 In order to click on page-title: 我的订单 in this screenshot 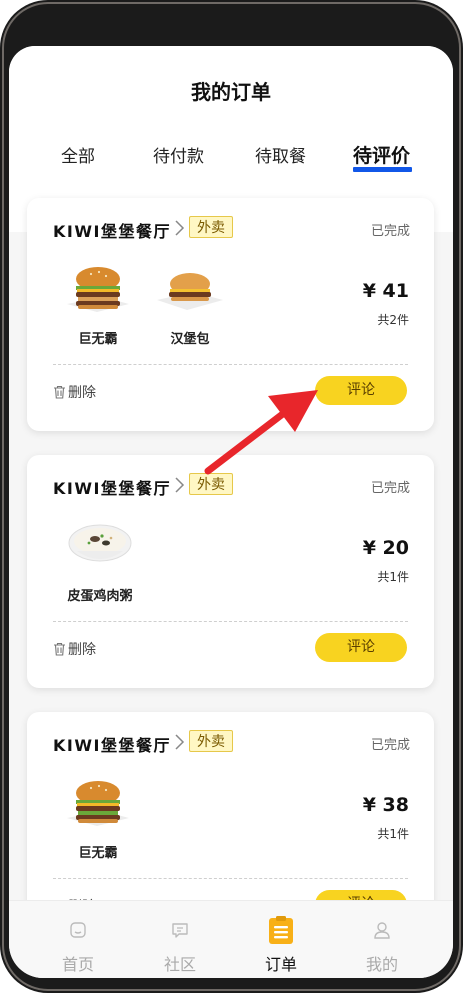, I will do `click(231, 92)`.